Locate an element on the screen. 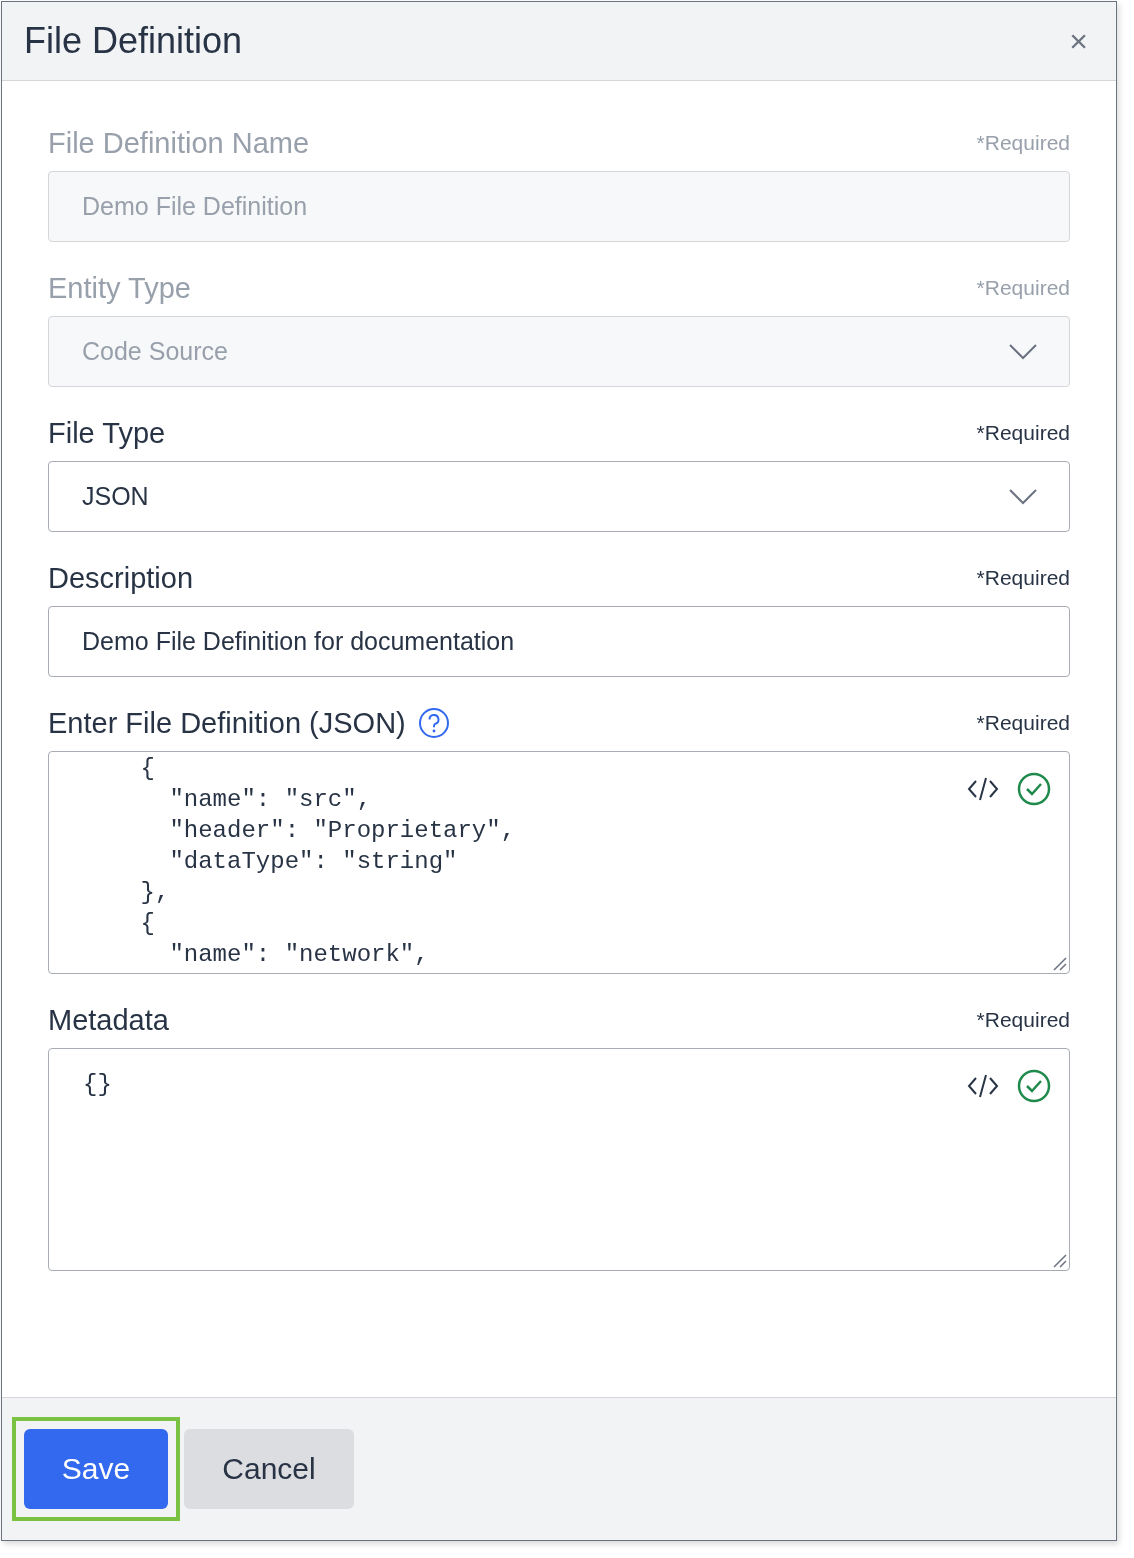 This screenshot has height=1558, width=1134. help-icon is located at coordinates (433, 723).